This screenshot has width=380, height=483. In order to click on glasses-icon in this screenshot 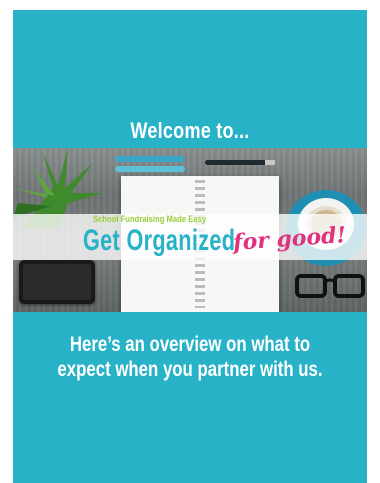, I will do `click(330, 286)`.